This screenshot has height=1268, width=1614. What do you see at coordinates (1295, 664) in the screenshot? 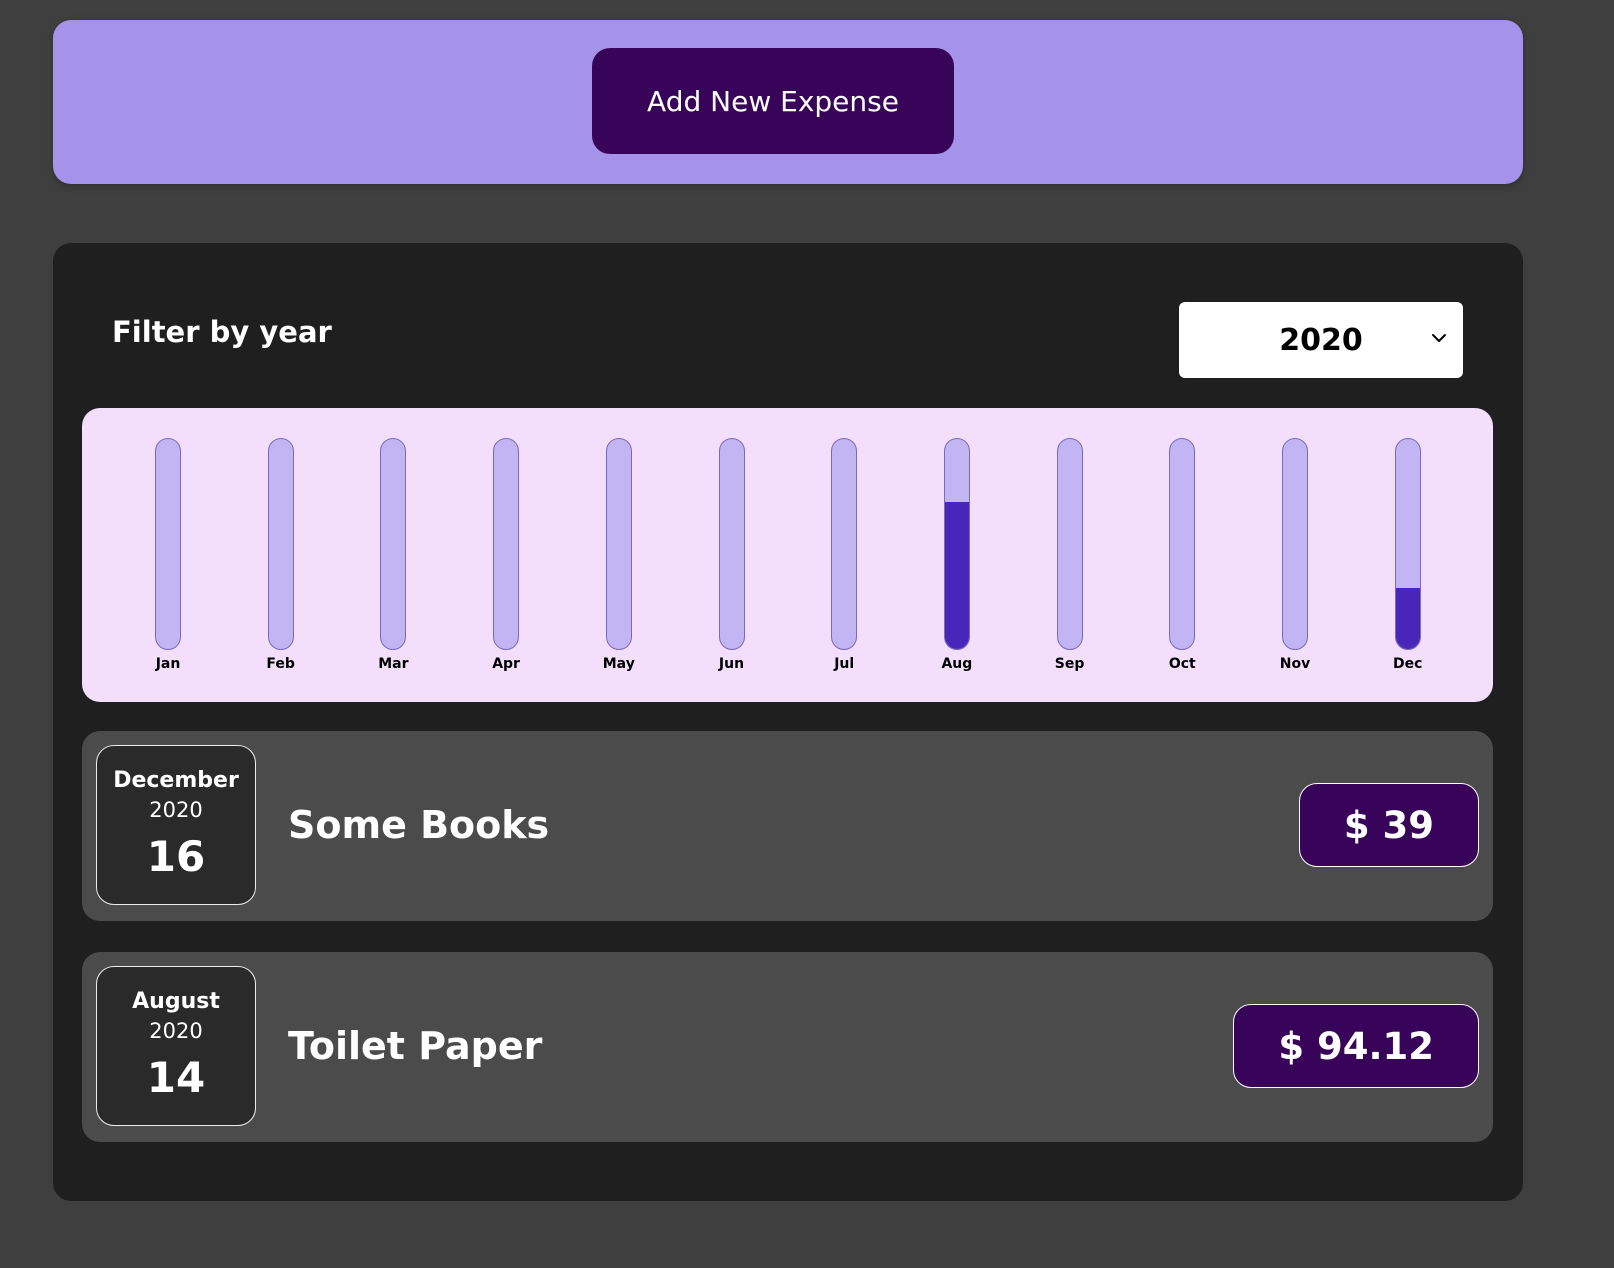
I see `chart-bar-label: Nov` at bounding box center [1295, 664].